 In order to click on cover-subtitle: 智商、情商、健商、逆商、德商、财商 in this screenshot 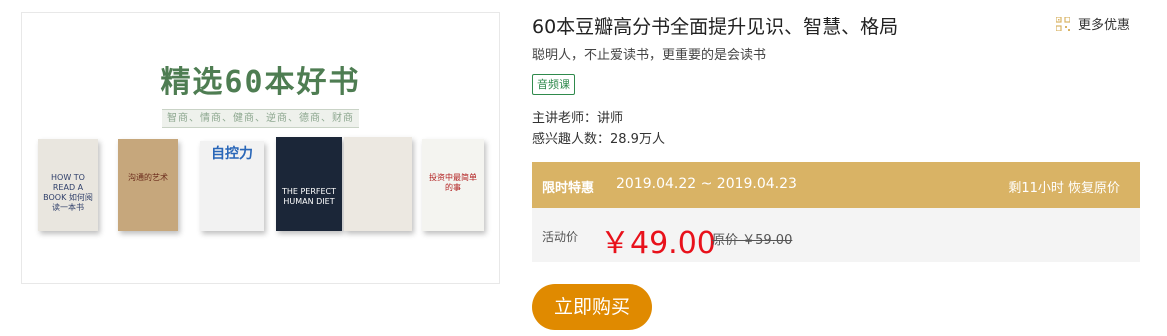, I will do `click(260, 118)`.